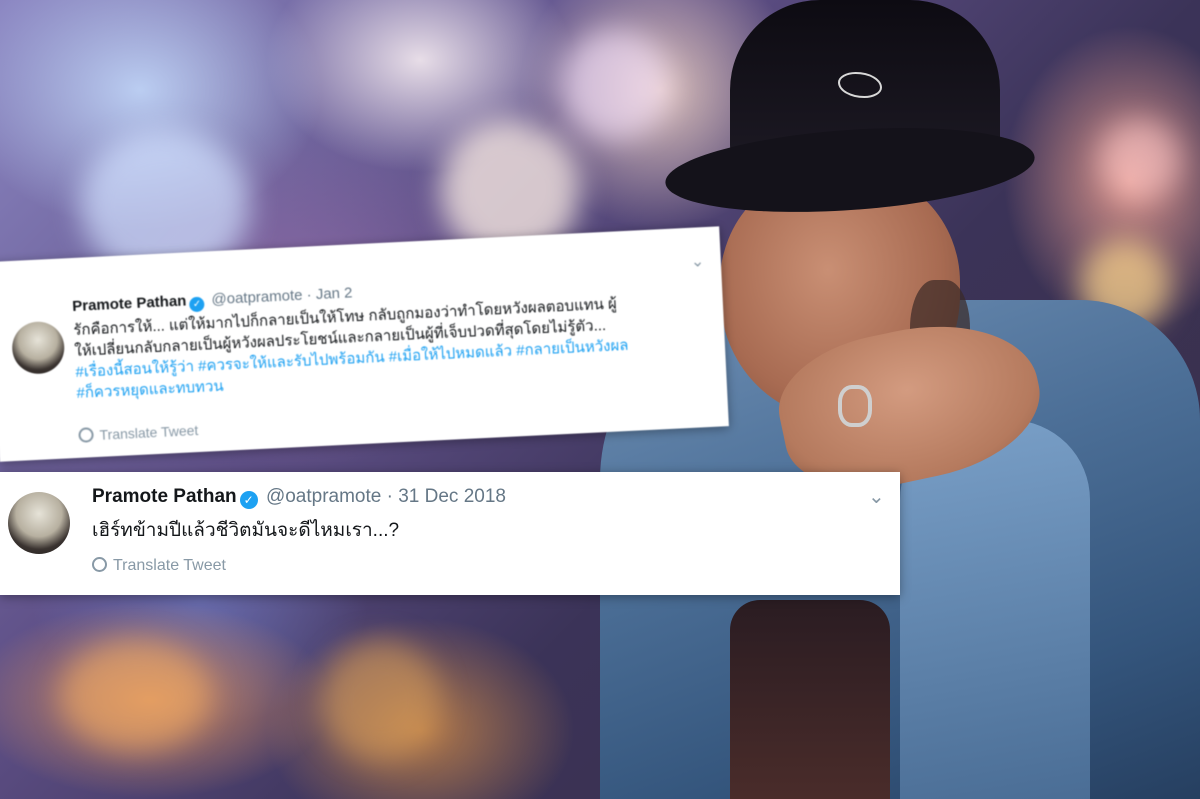  What do you see at coordinates (446, 496) in the screenshot?
I see `tweet-date: · 31 Dec 2018` at bounding box center [446, 496].